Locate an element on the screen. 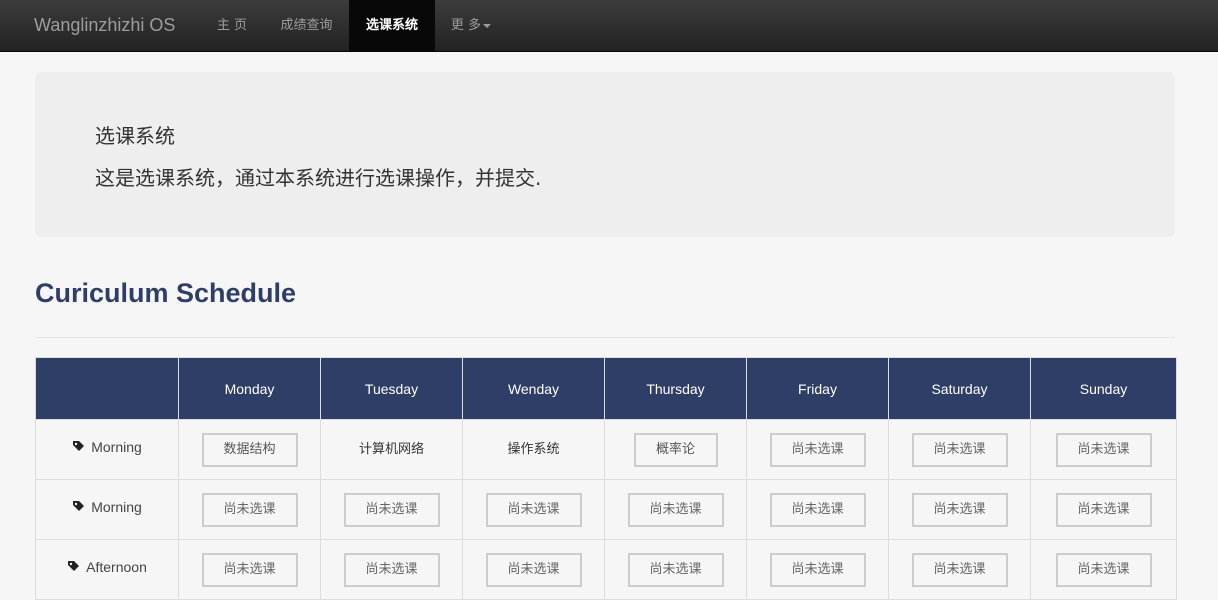 The height and width of the screenshot is (600, 1218). course-cell: 数据结构 is located at coordinates (249, 449).